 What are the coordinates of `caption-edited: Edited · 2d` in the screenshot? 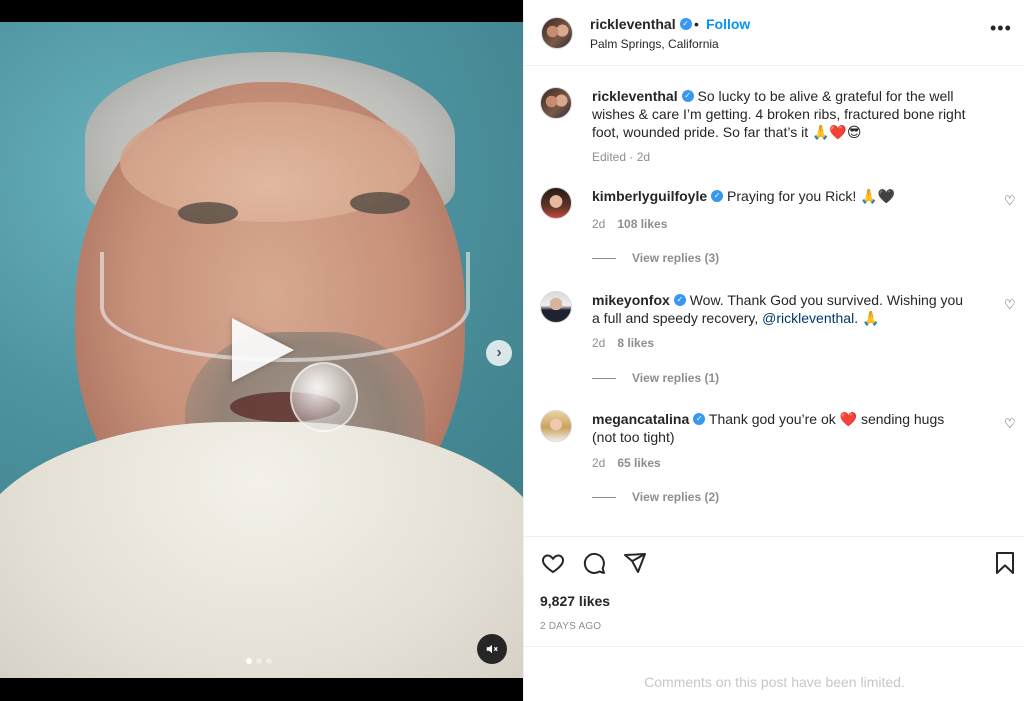 It's located at (621, 157).